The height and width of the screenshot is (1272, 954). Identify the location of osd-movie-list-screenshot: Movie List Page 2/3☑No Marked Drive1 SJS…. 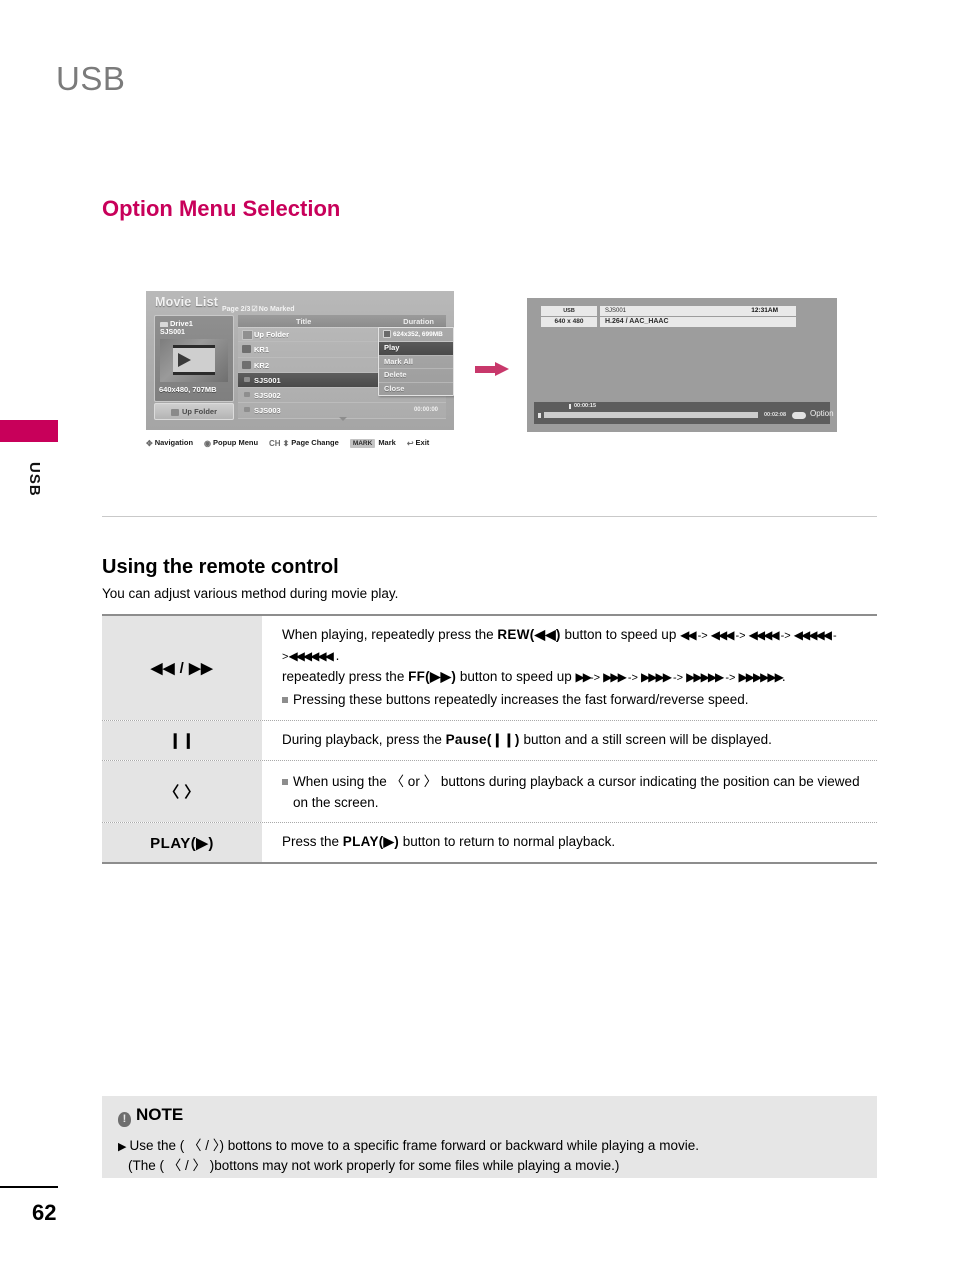
(300, 360).